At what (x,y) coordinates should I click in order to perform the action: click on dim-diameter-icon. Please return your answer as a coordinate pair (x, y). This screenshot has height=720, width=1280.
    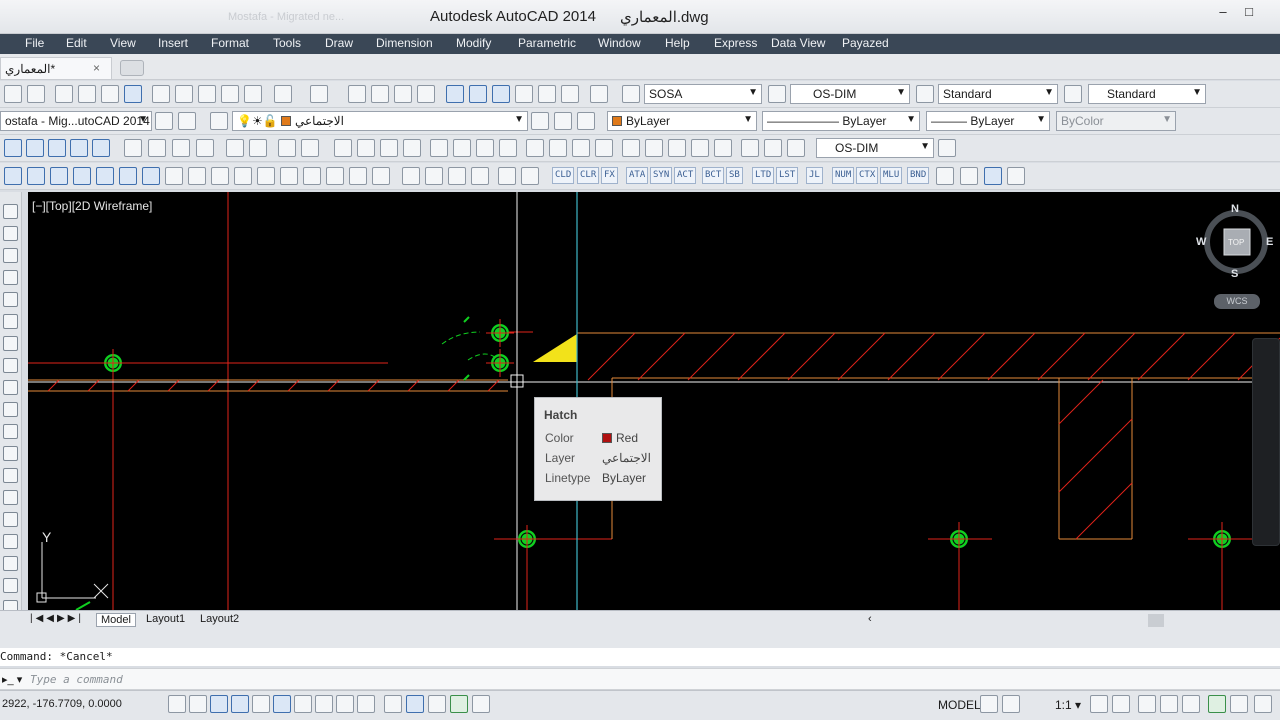
    Looking at the image, I should click on (389, 148).